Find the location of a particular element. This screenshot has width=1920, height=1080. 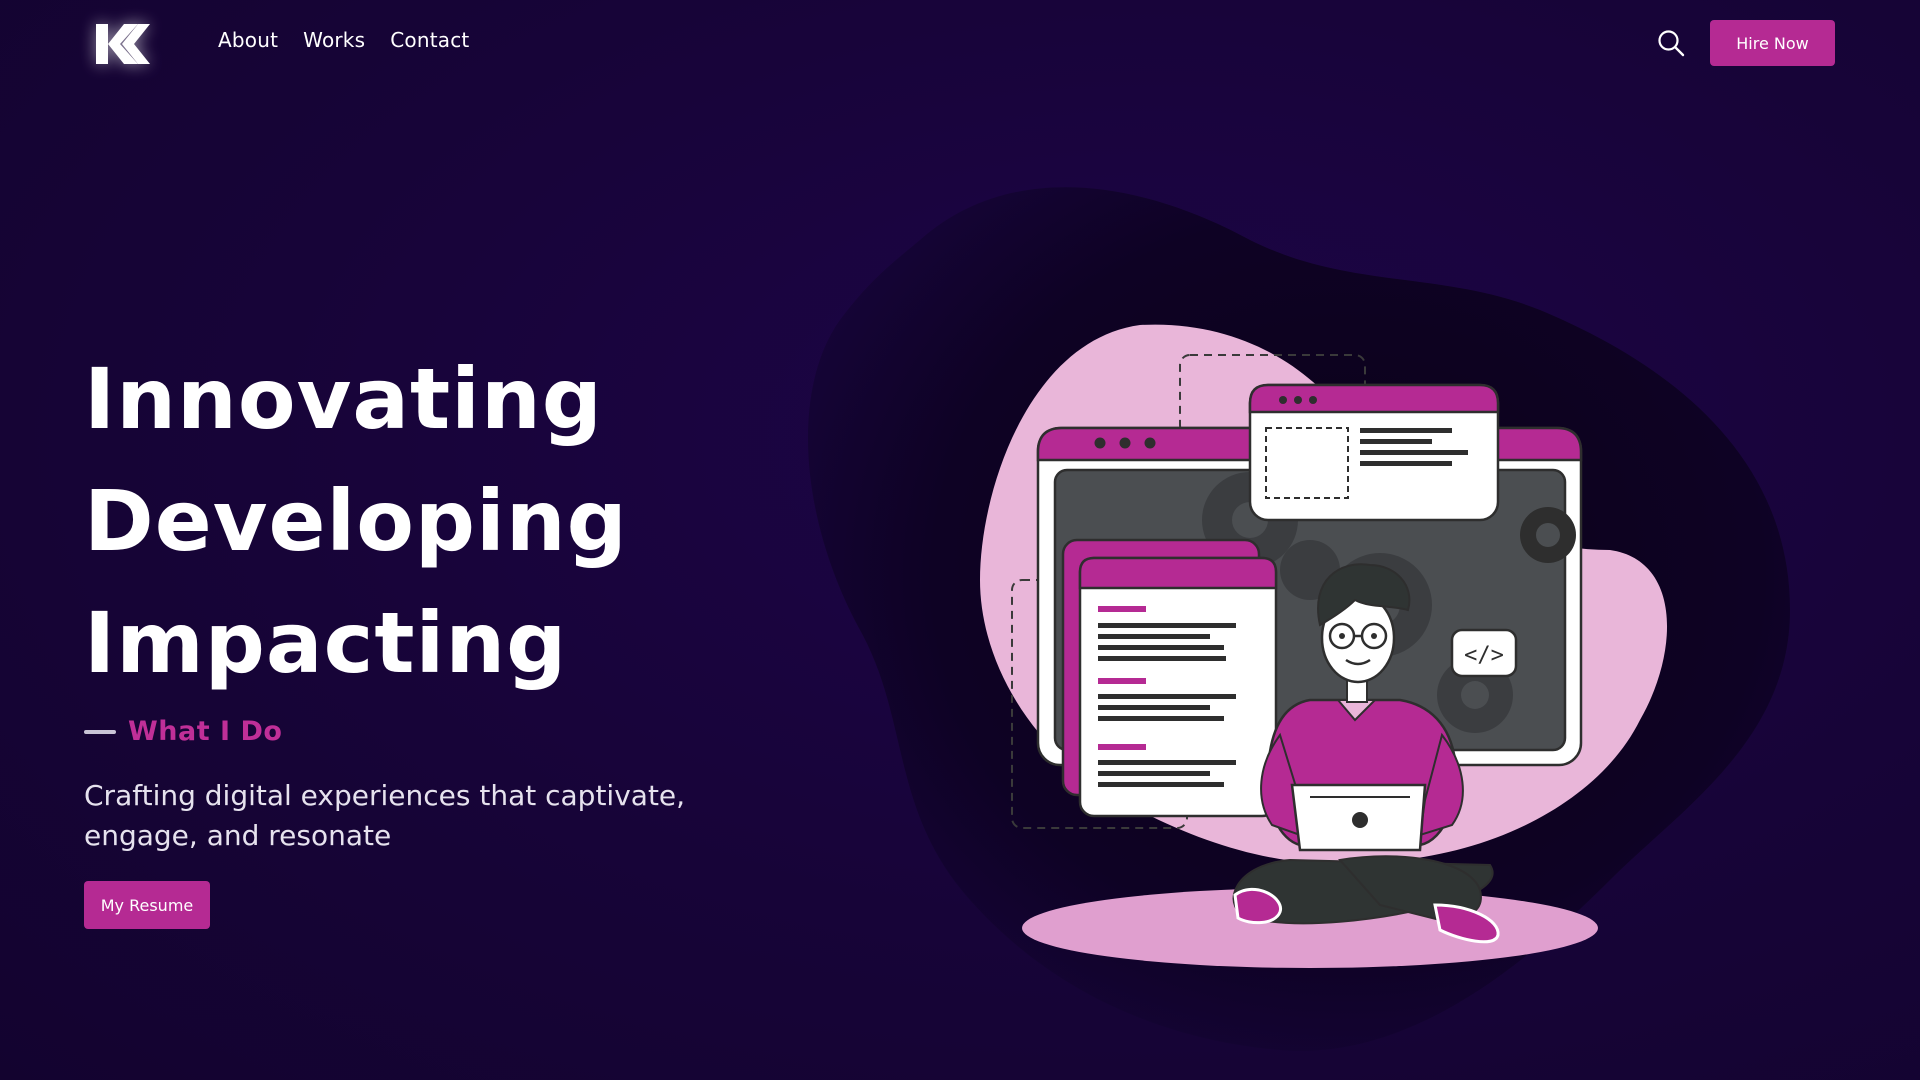

section-dash is located at coordinates (100, 731).